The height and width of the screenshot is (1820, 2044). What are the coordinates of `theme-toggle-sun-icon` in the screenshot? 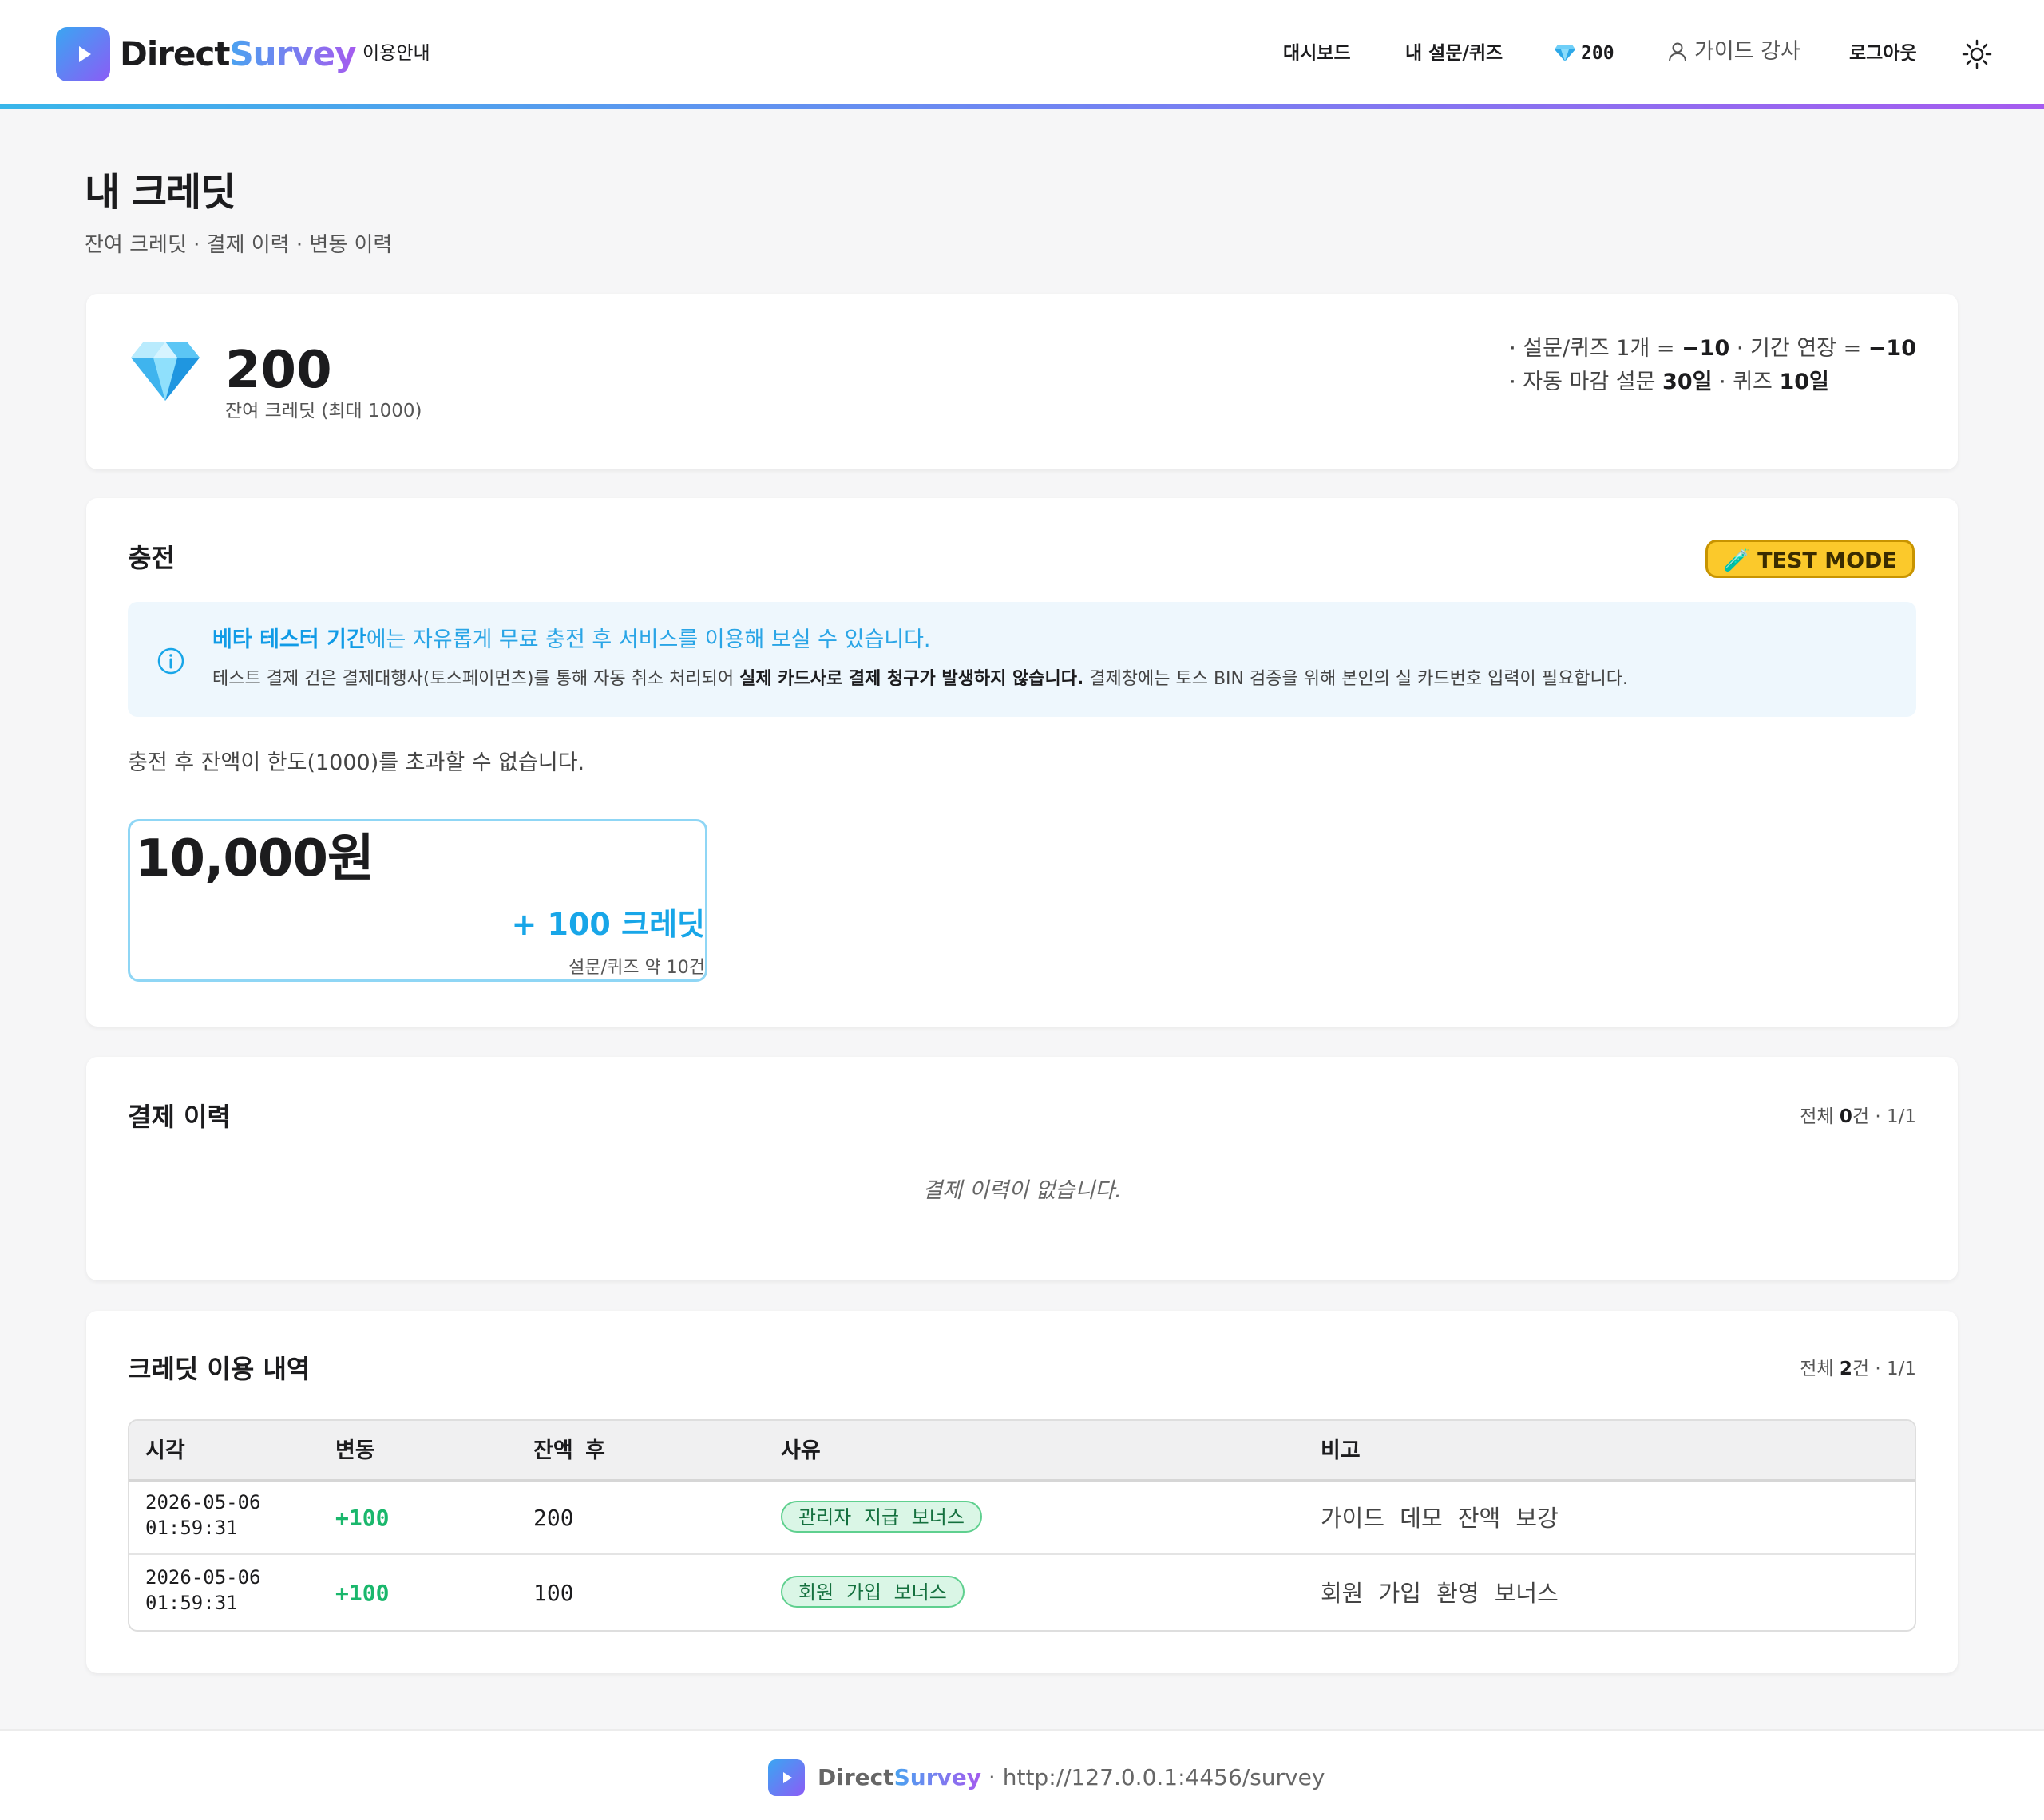 It's located at (1977, 54).